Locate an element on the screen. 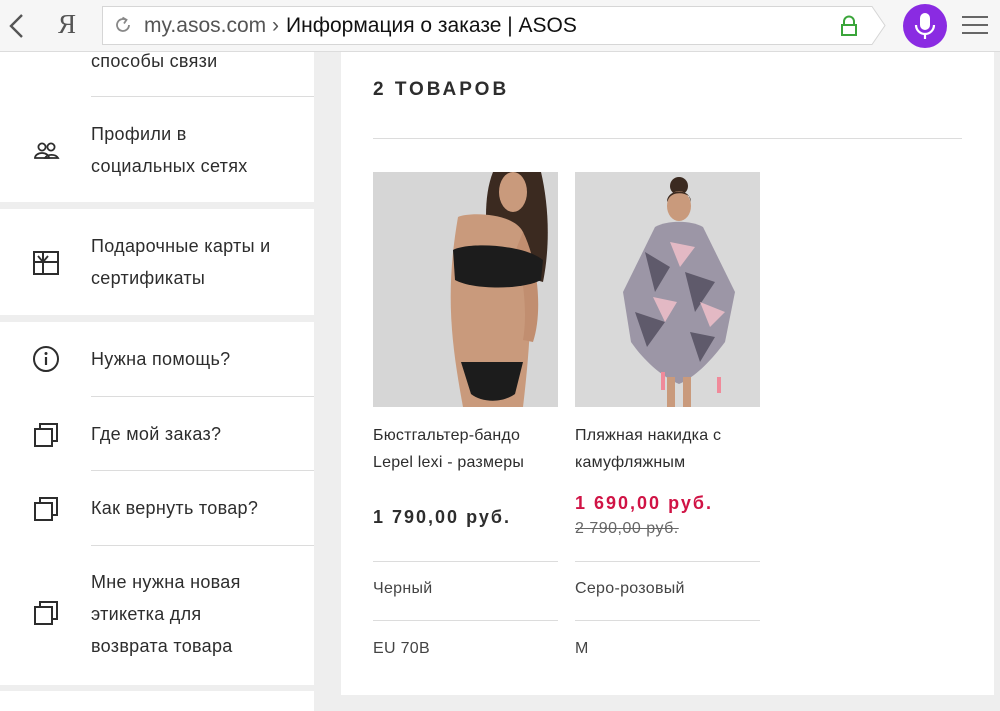 This screenshot has width=1000, height=711. product-original-price: 2 790,00 руб. is located at coordinates (627, 528).